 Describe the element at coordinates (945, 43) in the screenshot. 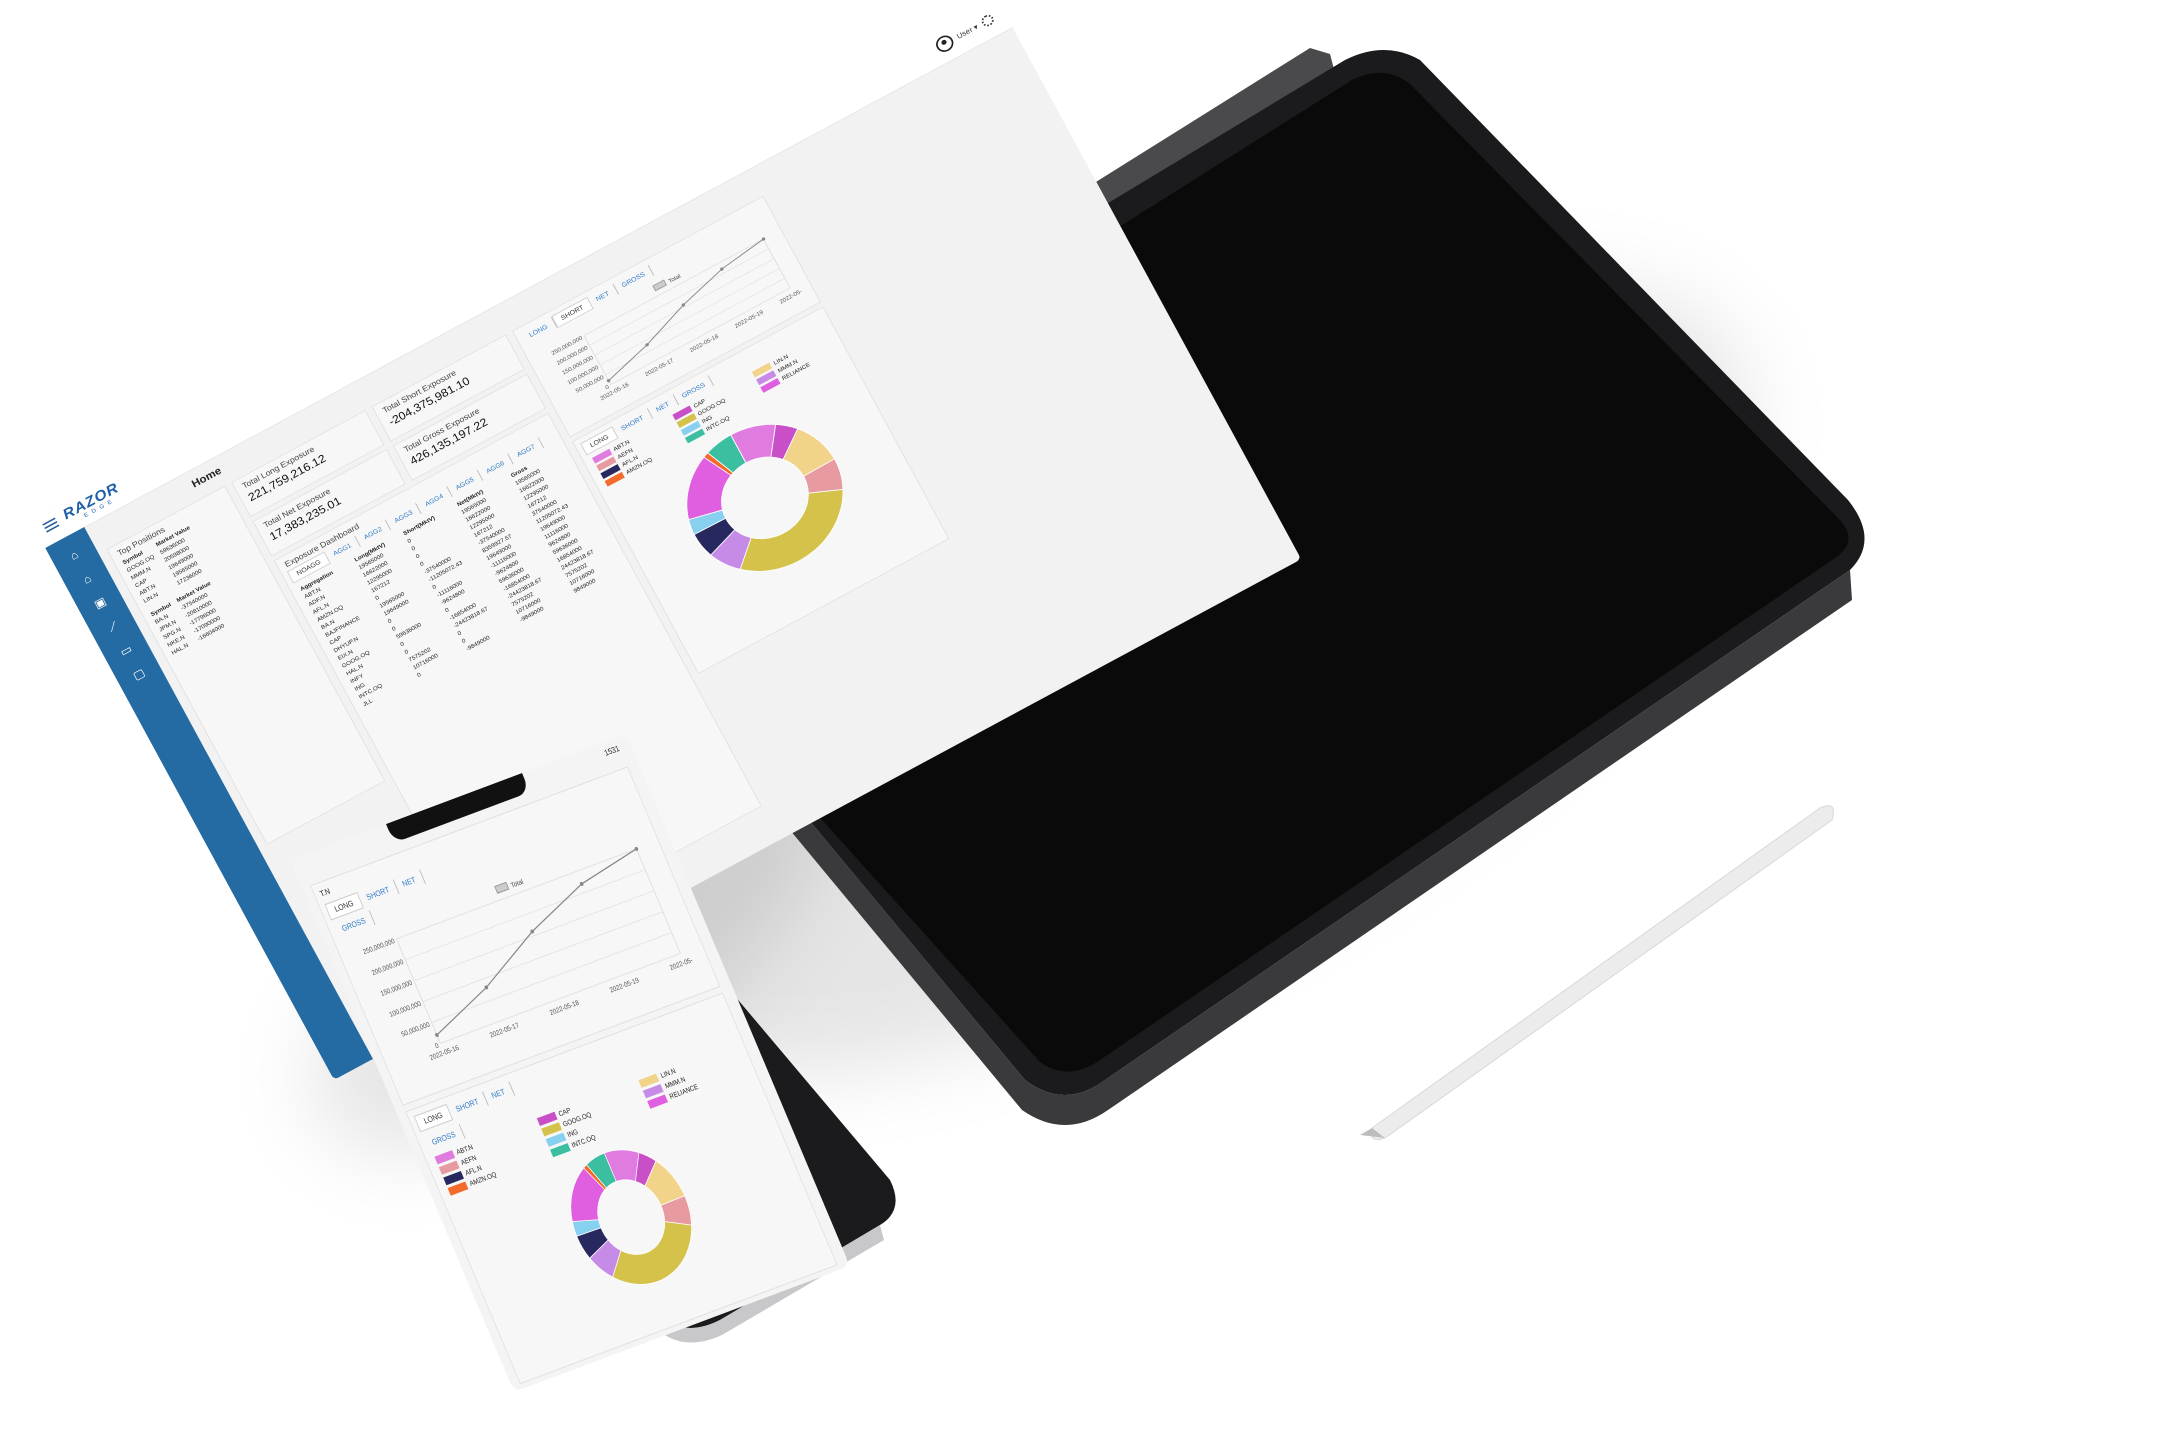

I see `user-avatar-icon` at that location.